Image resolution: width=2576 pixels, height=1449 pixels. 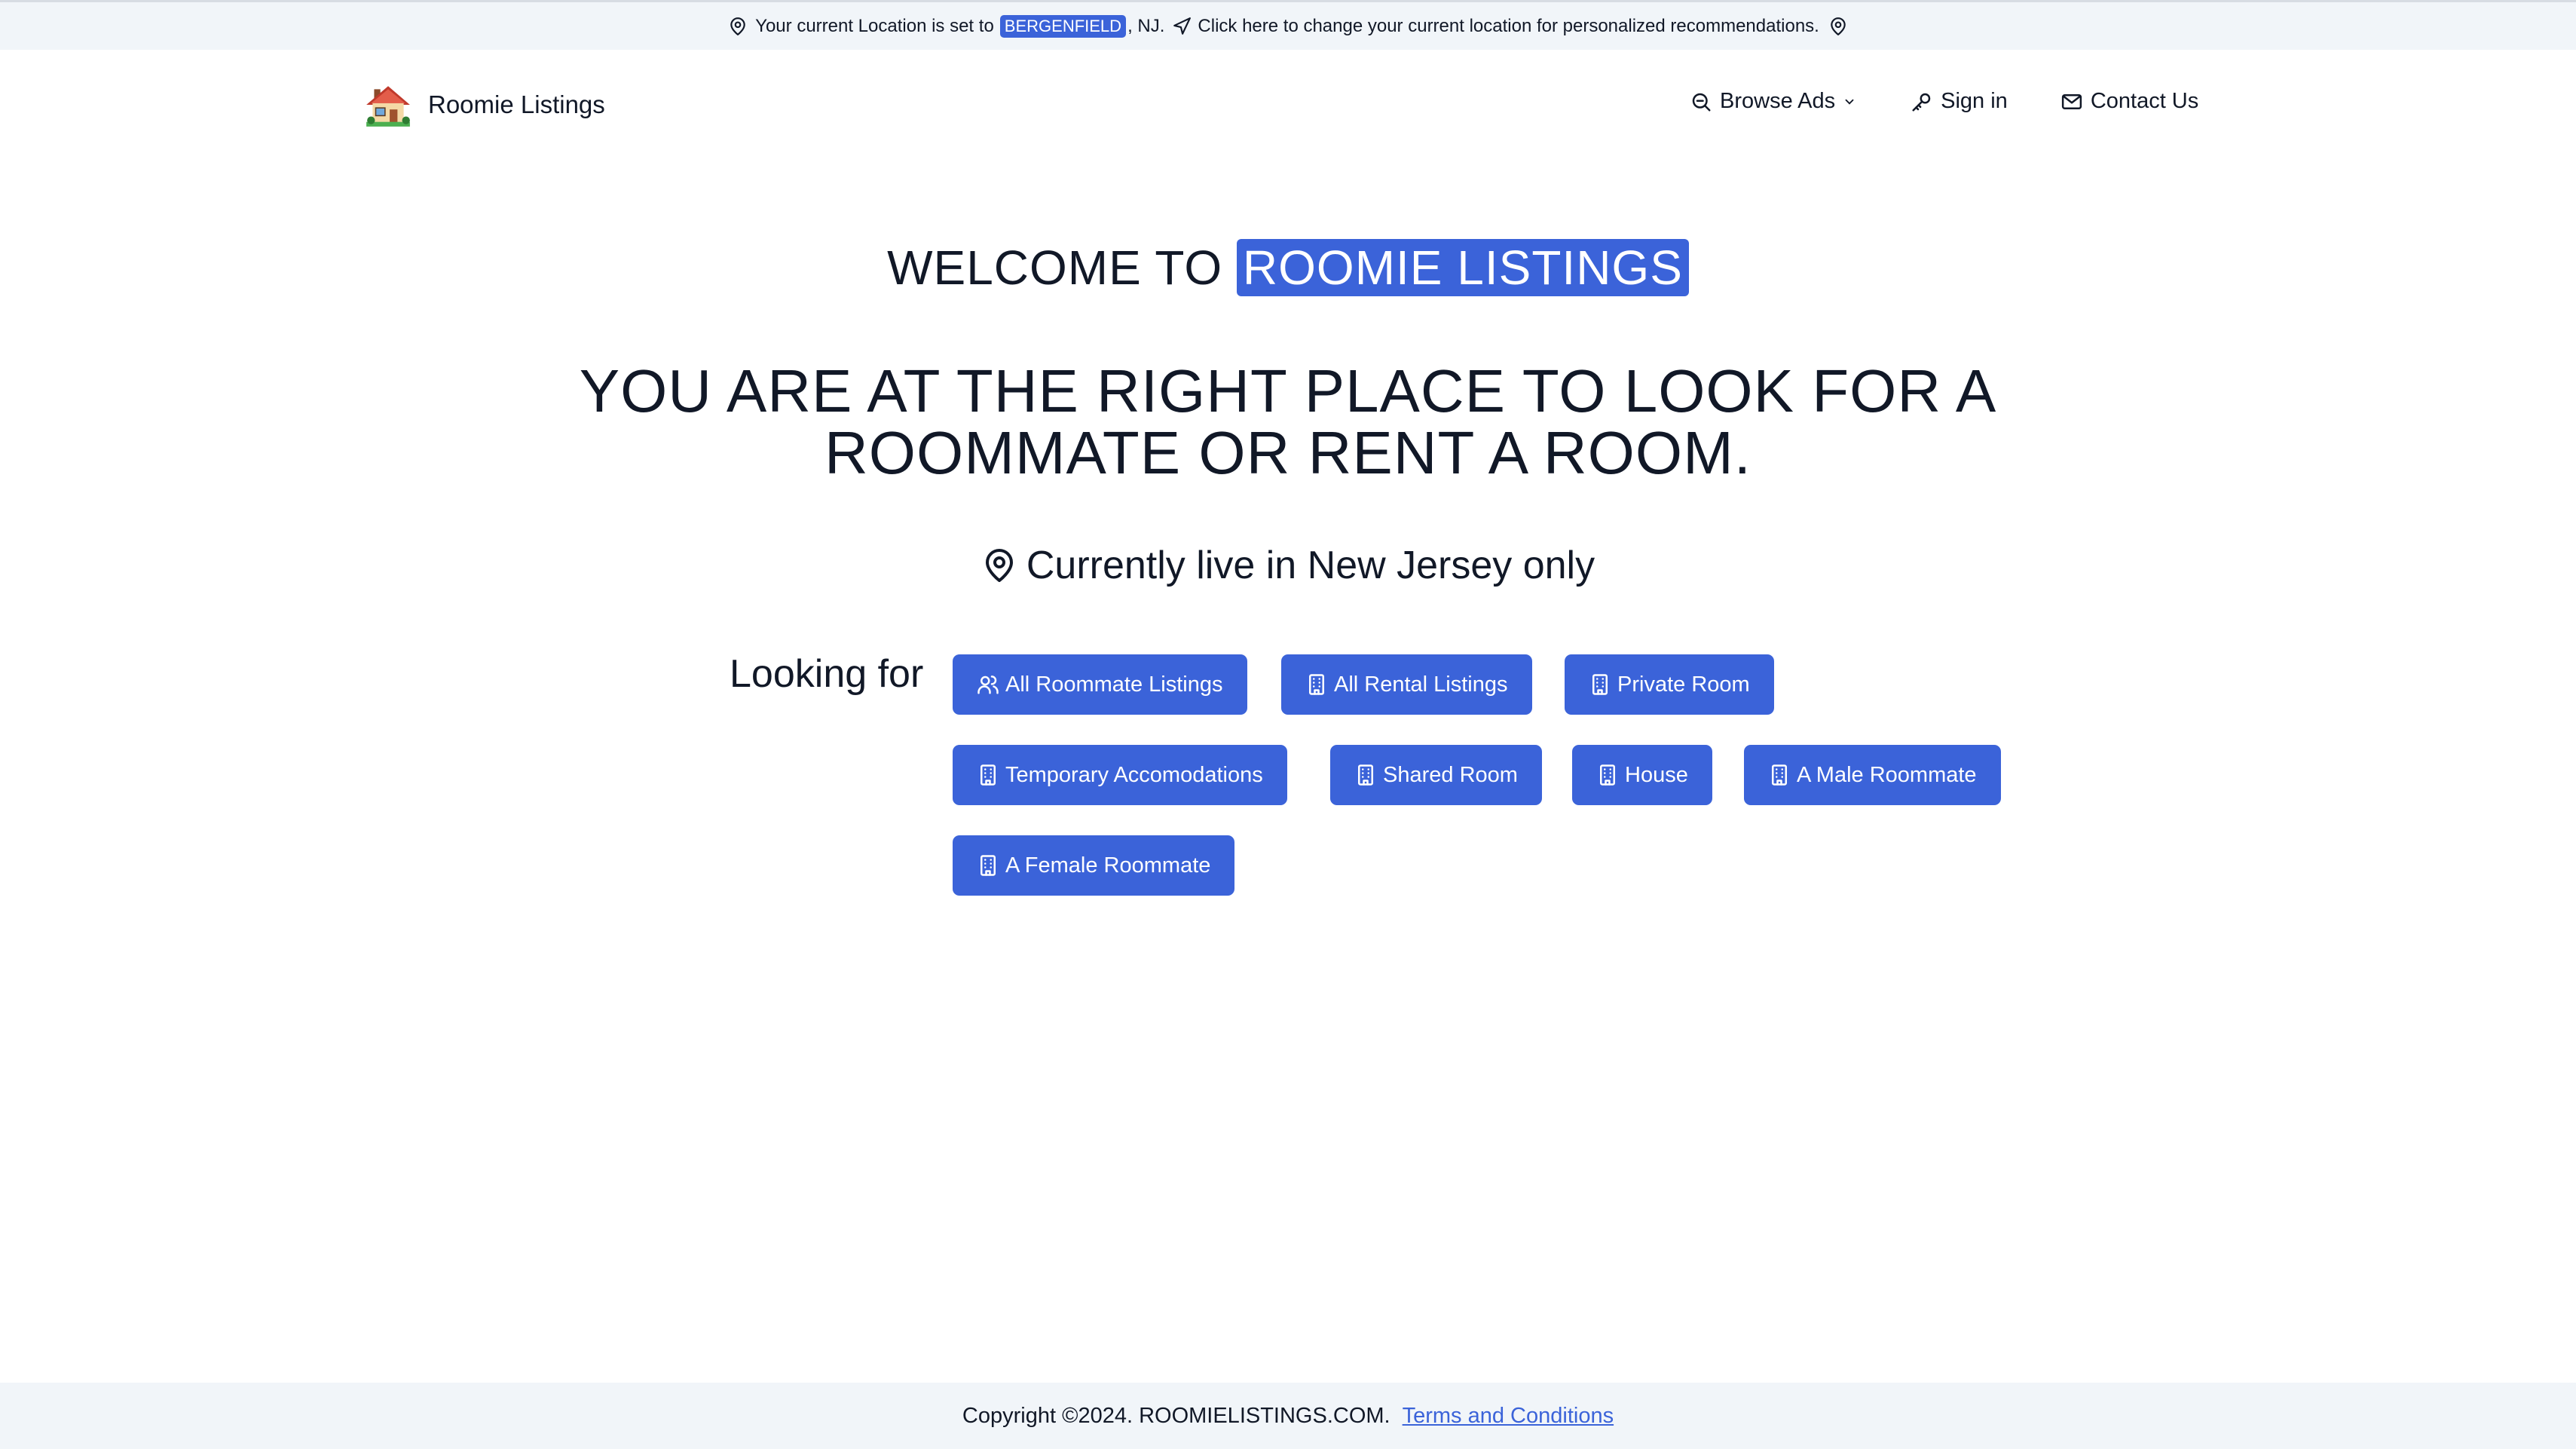 What do you see at coordinates (1310, 565) in the screenshot?
I see `coverage-text: Currently live in New Jersey only` at bounding box center [1310, 565].